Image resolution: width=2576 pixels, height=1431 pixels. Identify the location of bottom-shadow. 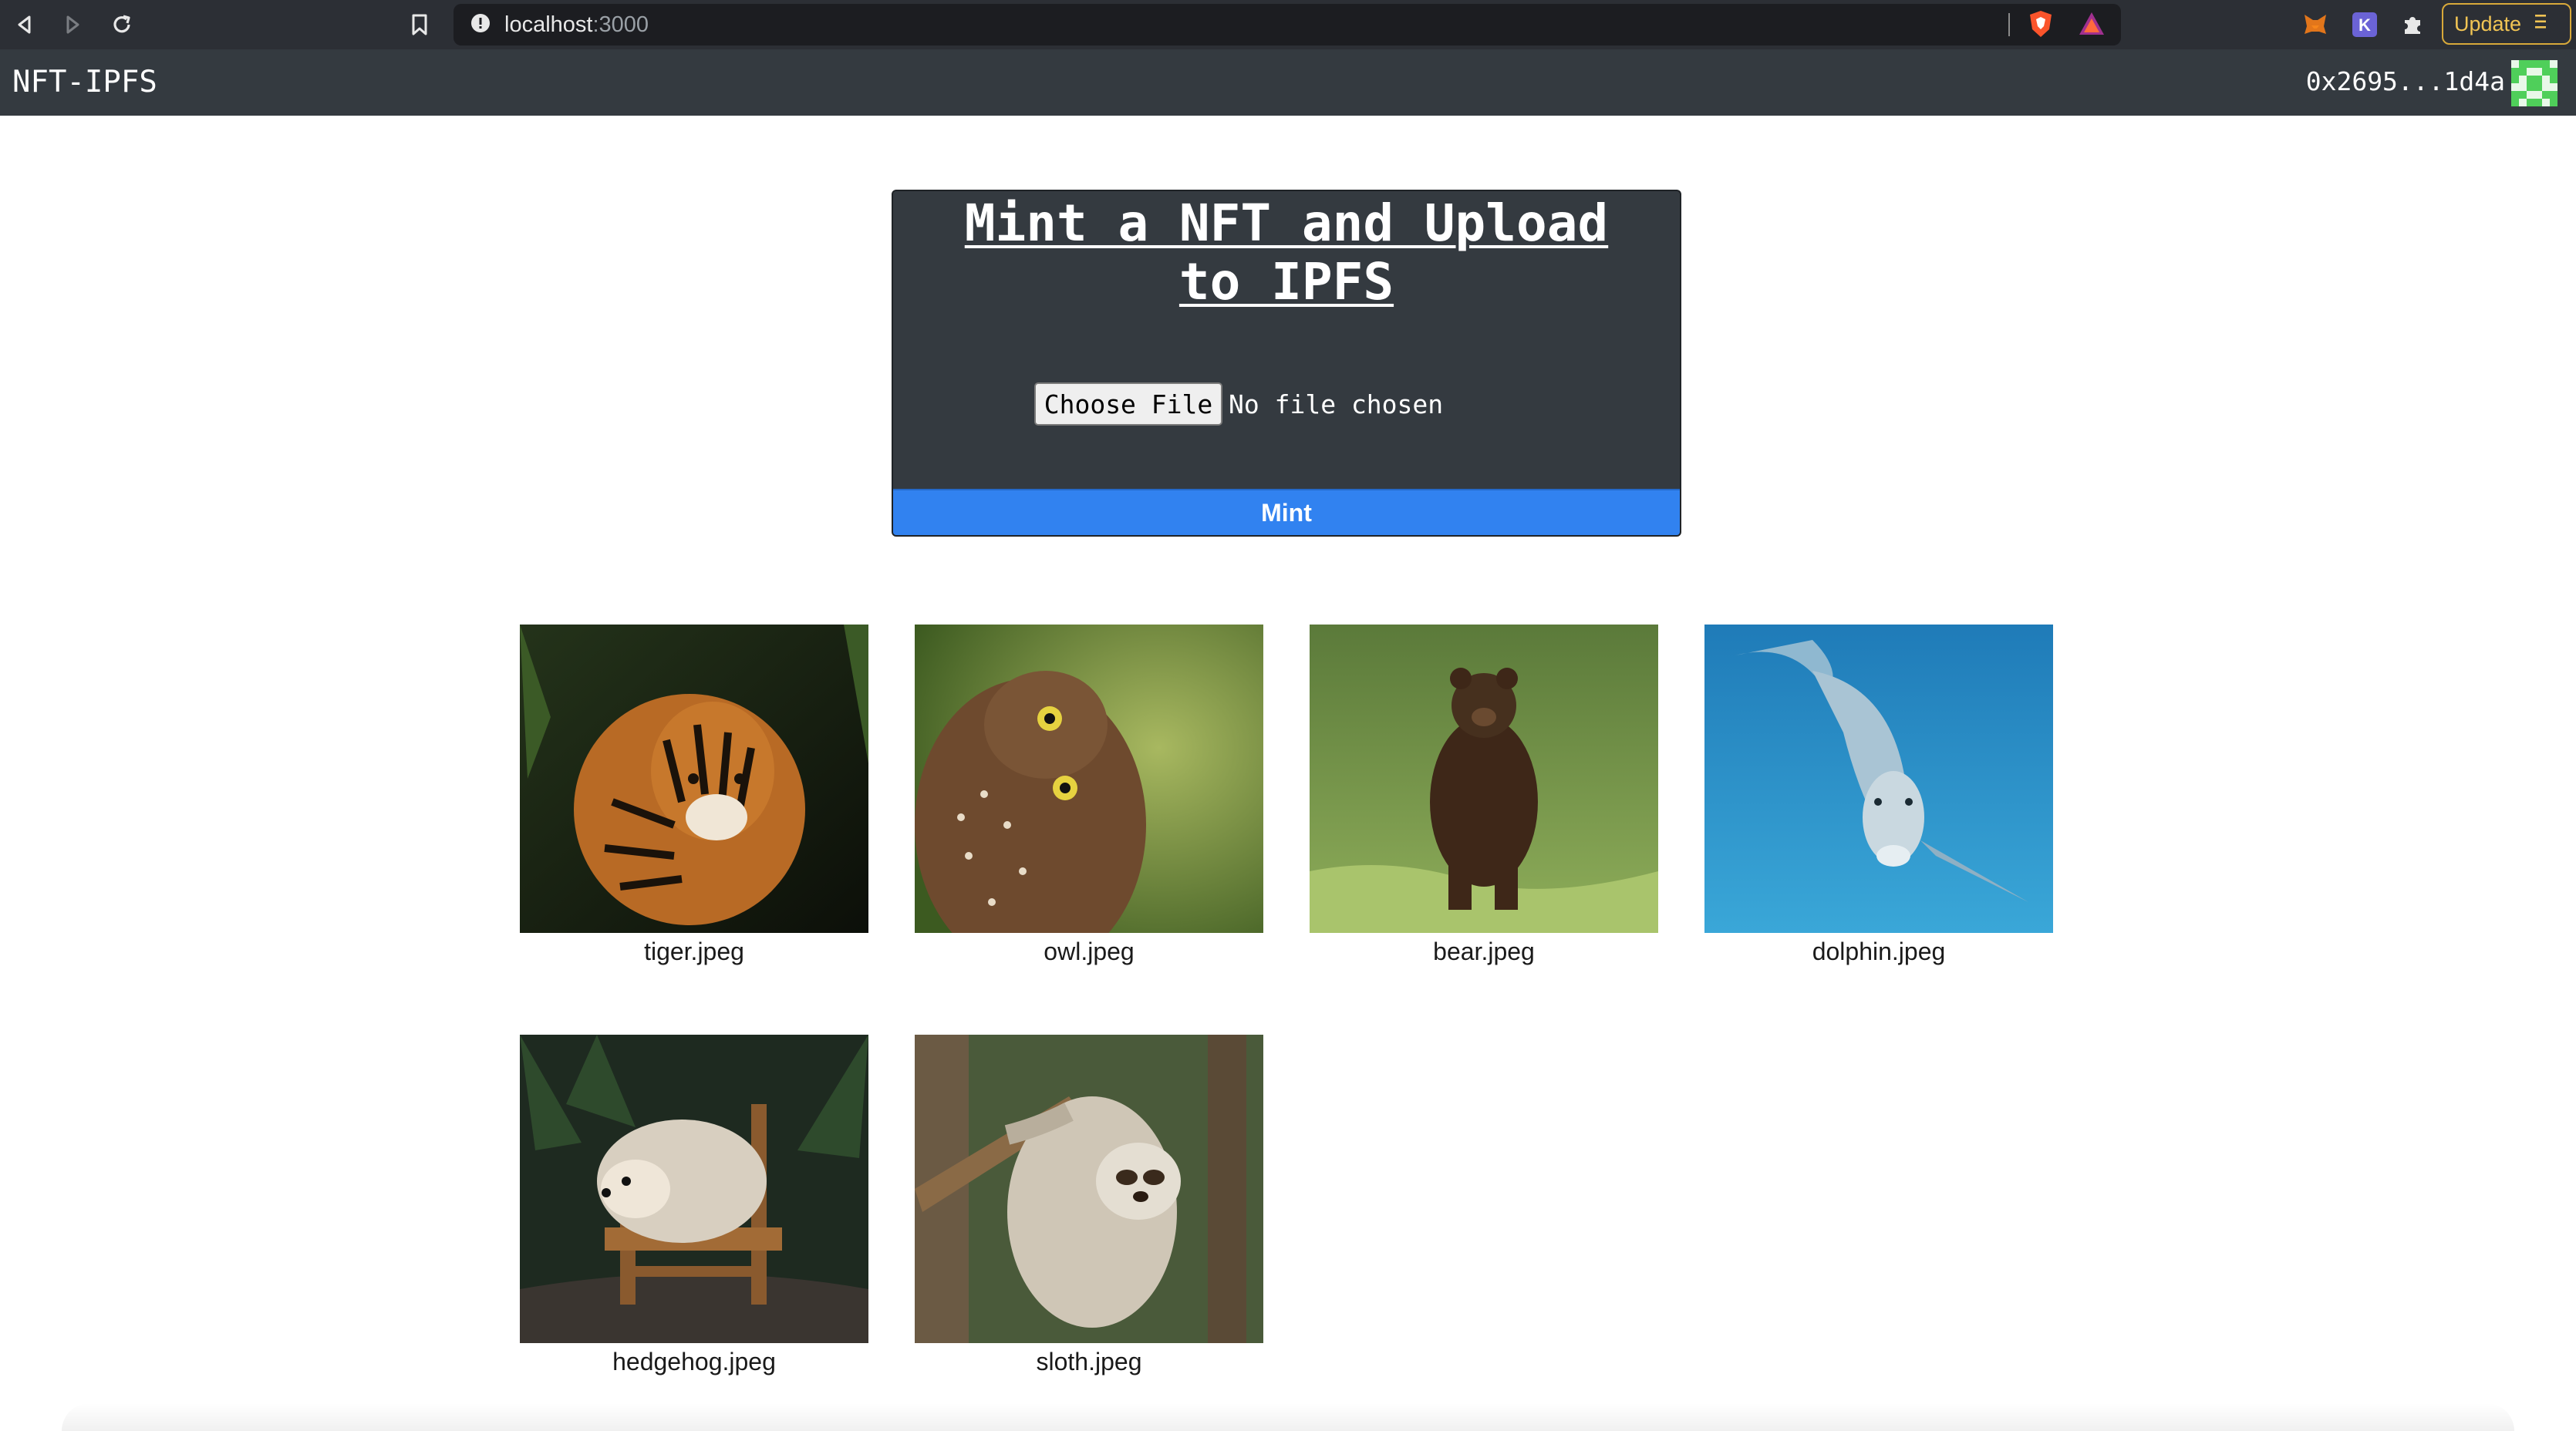
(1288, 1417).